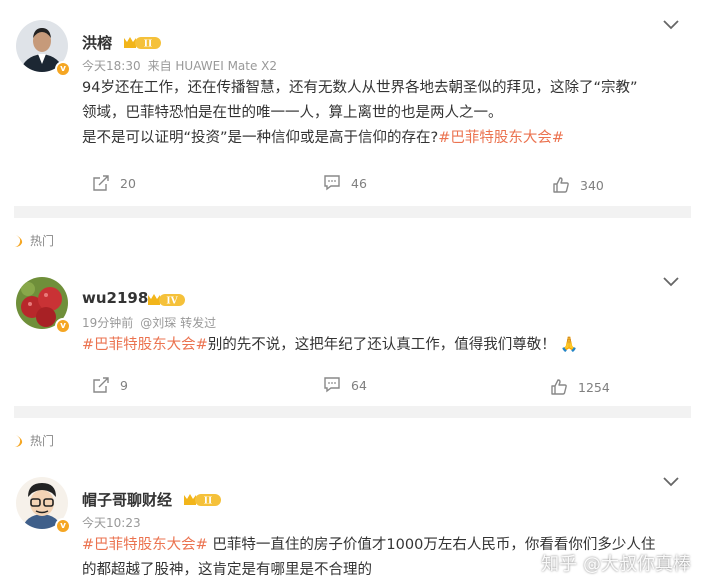  Describe the element at coordinates (345, 183) in the screenshot. I see `comment-button: 46` at that location.